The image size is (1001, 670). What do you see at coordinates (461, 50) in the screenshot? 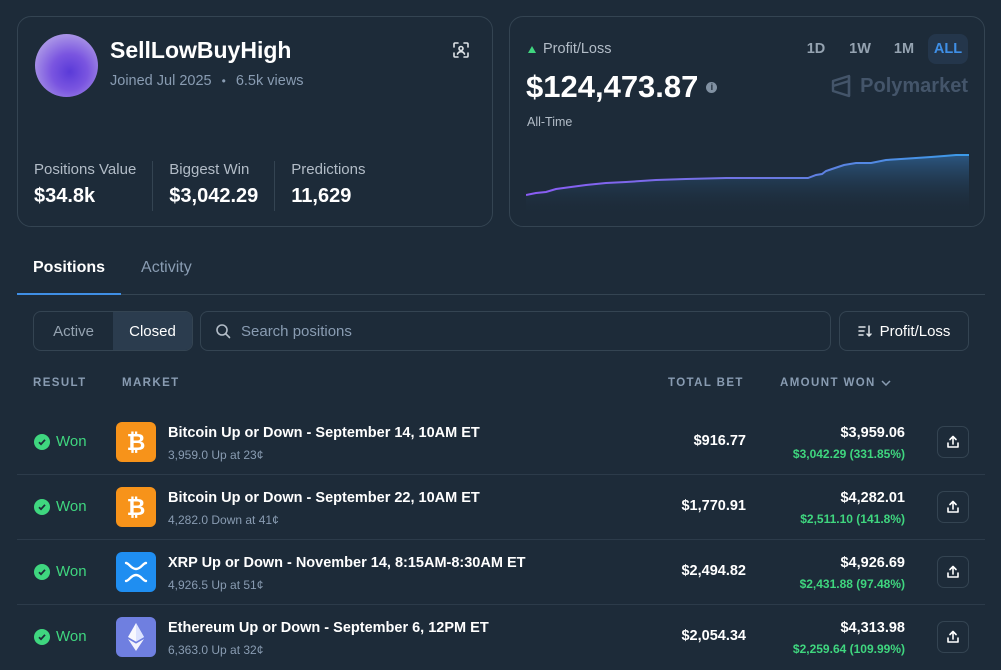
I see `scan-icon` at bounding box center [461, 50].